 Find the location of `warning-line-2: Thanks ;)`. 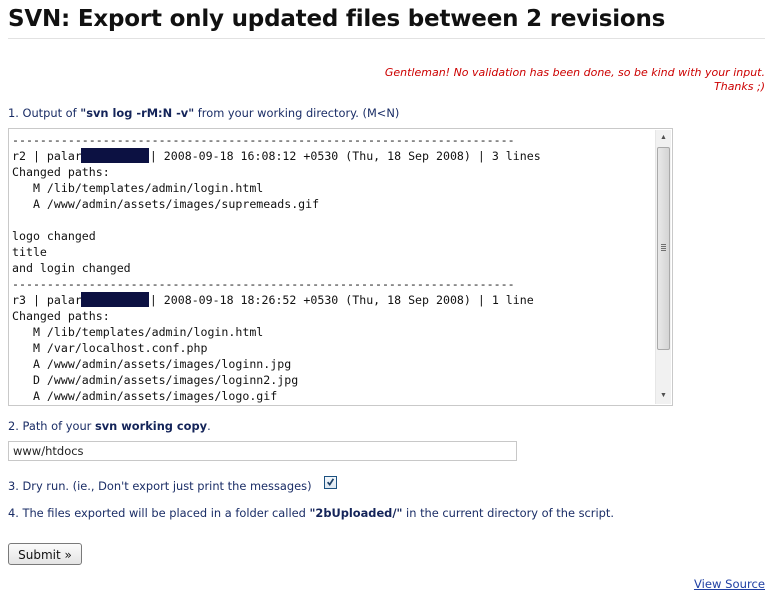

warning-line-2: Thanks ;) is located at coordinates (739, 86).